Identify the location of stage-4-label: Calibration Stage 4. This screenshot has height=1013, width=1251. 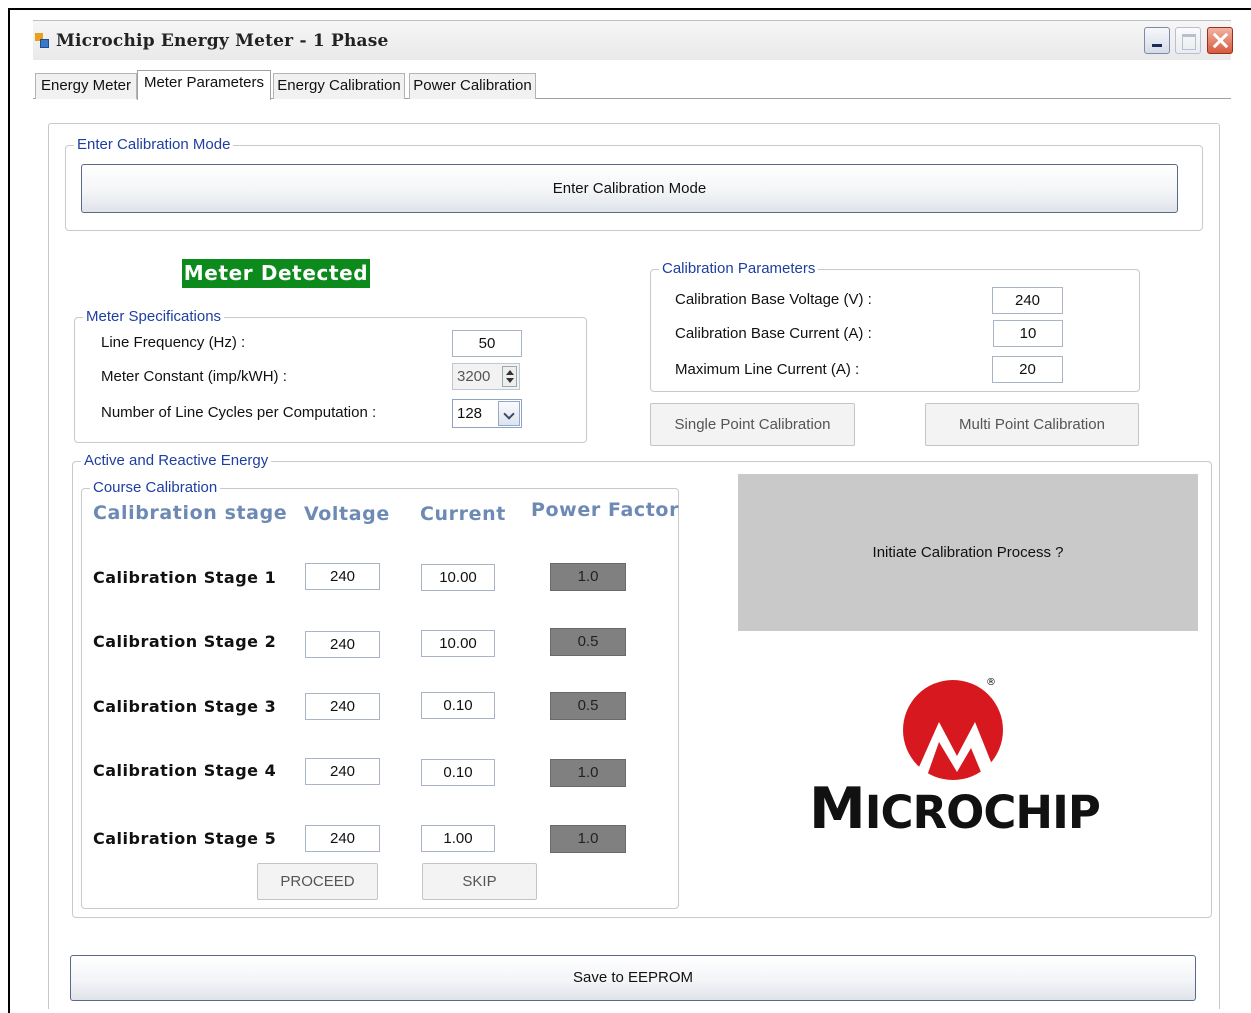
(185, 770).